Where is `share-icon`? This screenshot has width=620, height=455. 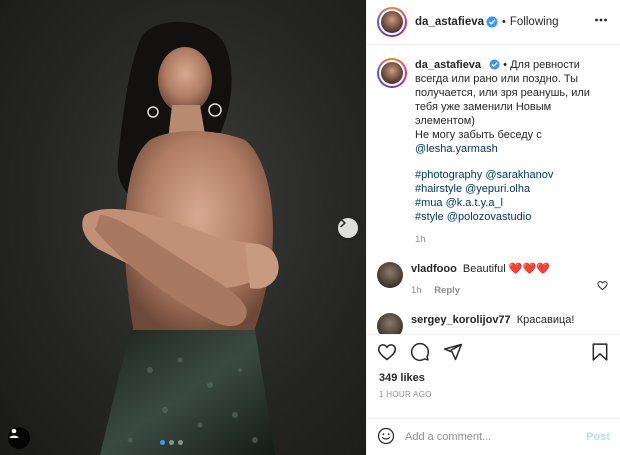 share-icon is located at coordinates (453, 352).